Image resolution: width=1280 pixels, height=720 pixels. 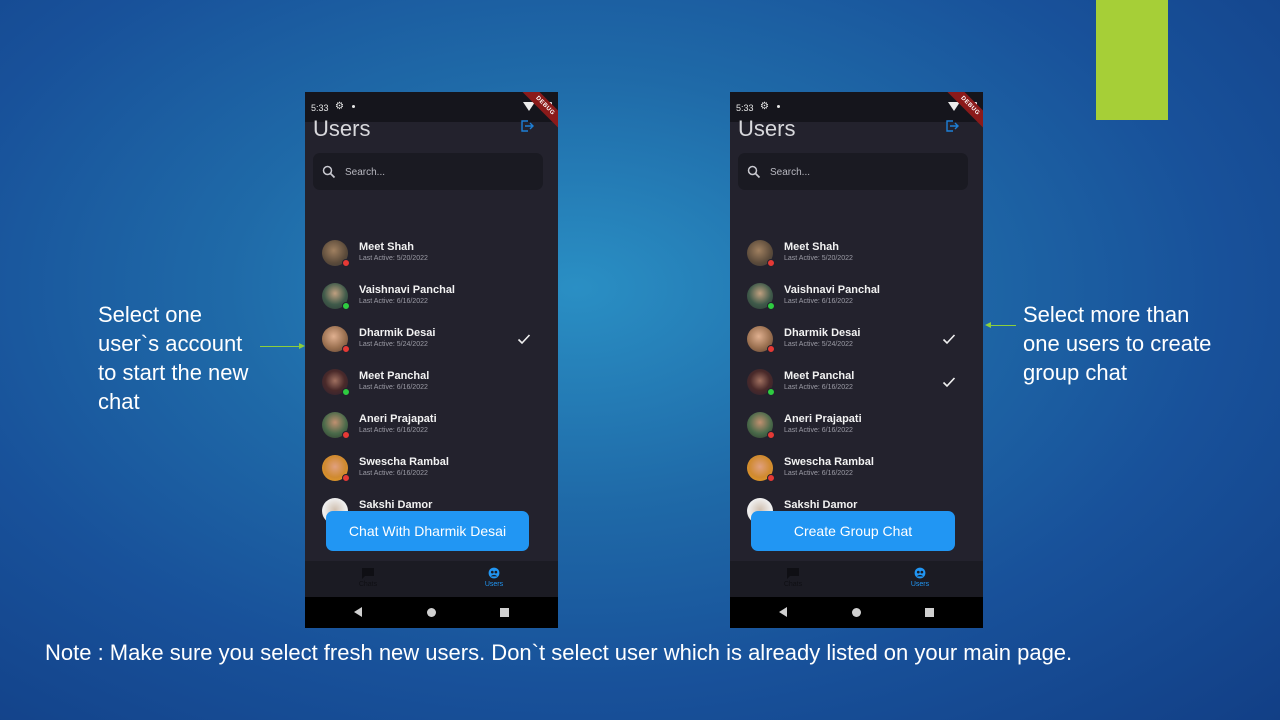 I want to click on right-arrow-icon, so click(x=988, y=325).